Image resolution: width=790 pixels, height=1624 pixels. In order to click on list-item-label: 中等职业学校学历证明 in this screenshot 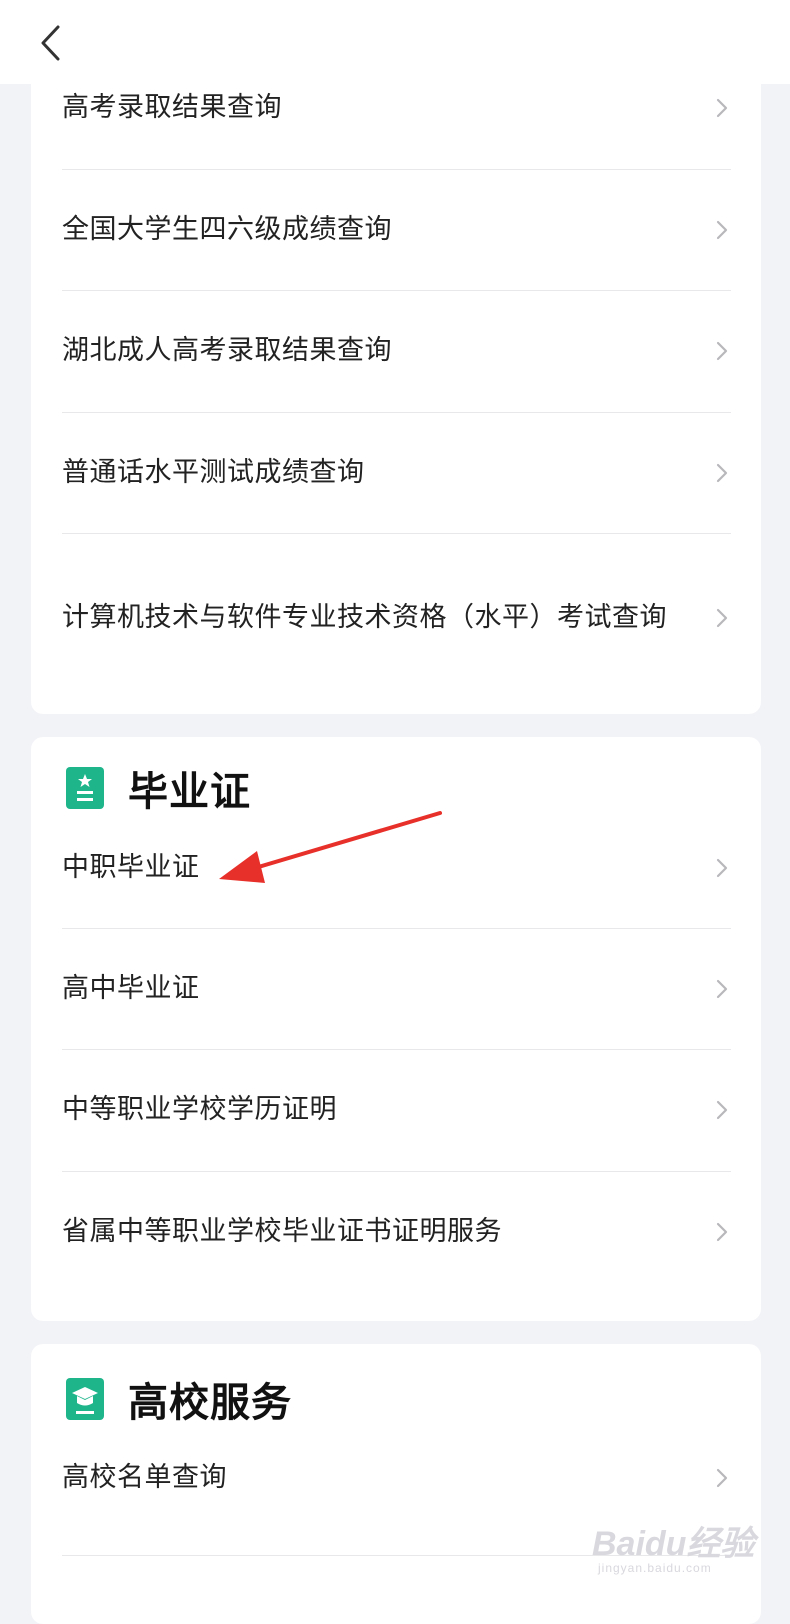, I will do `click(199, 1109)`.